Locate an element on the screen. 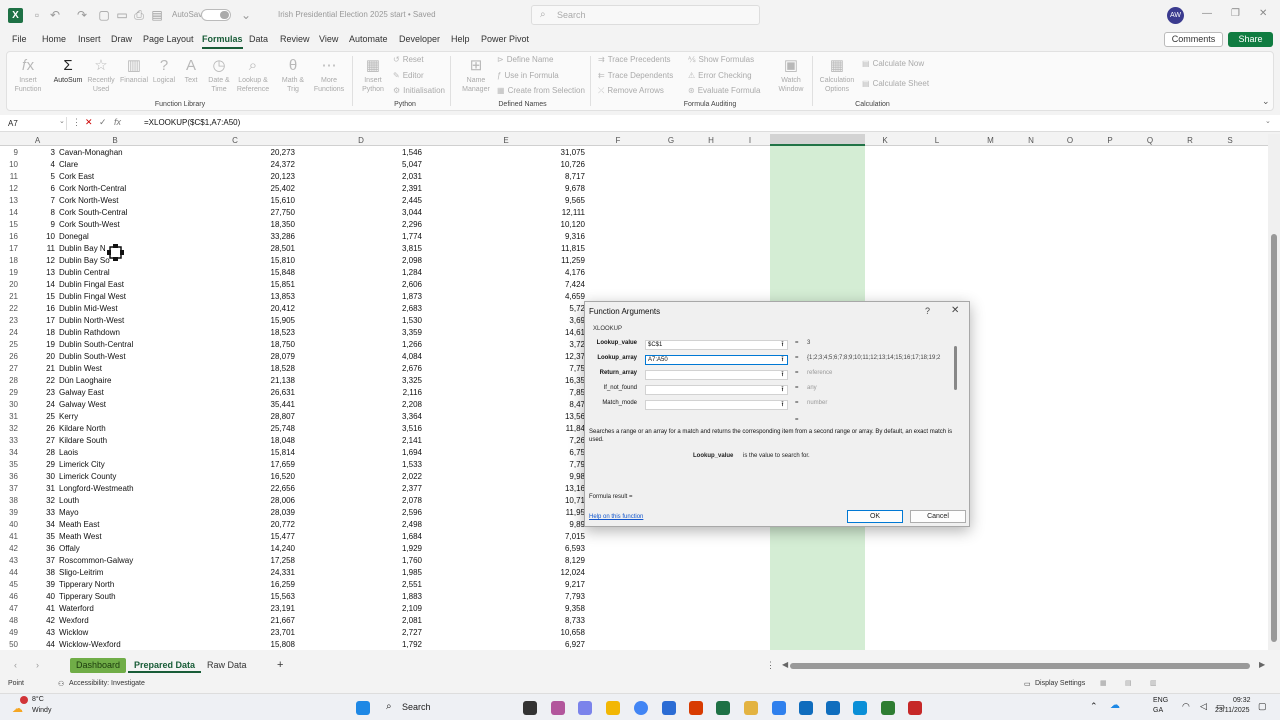 Image resolution: width=1280 pixels, height=720 pixels. cell-c: 20,273 is located at coordinates (235, 152).